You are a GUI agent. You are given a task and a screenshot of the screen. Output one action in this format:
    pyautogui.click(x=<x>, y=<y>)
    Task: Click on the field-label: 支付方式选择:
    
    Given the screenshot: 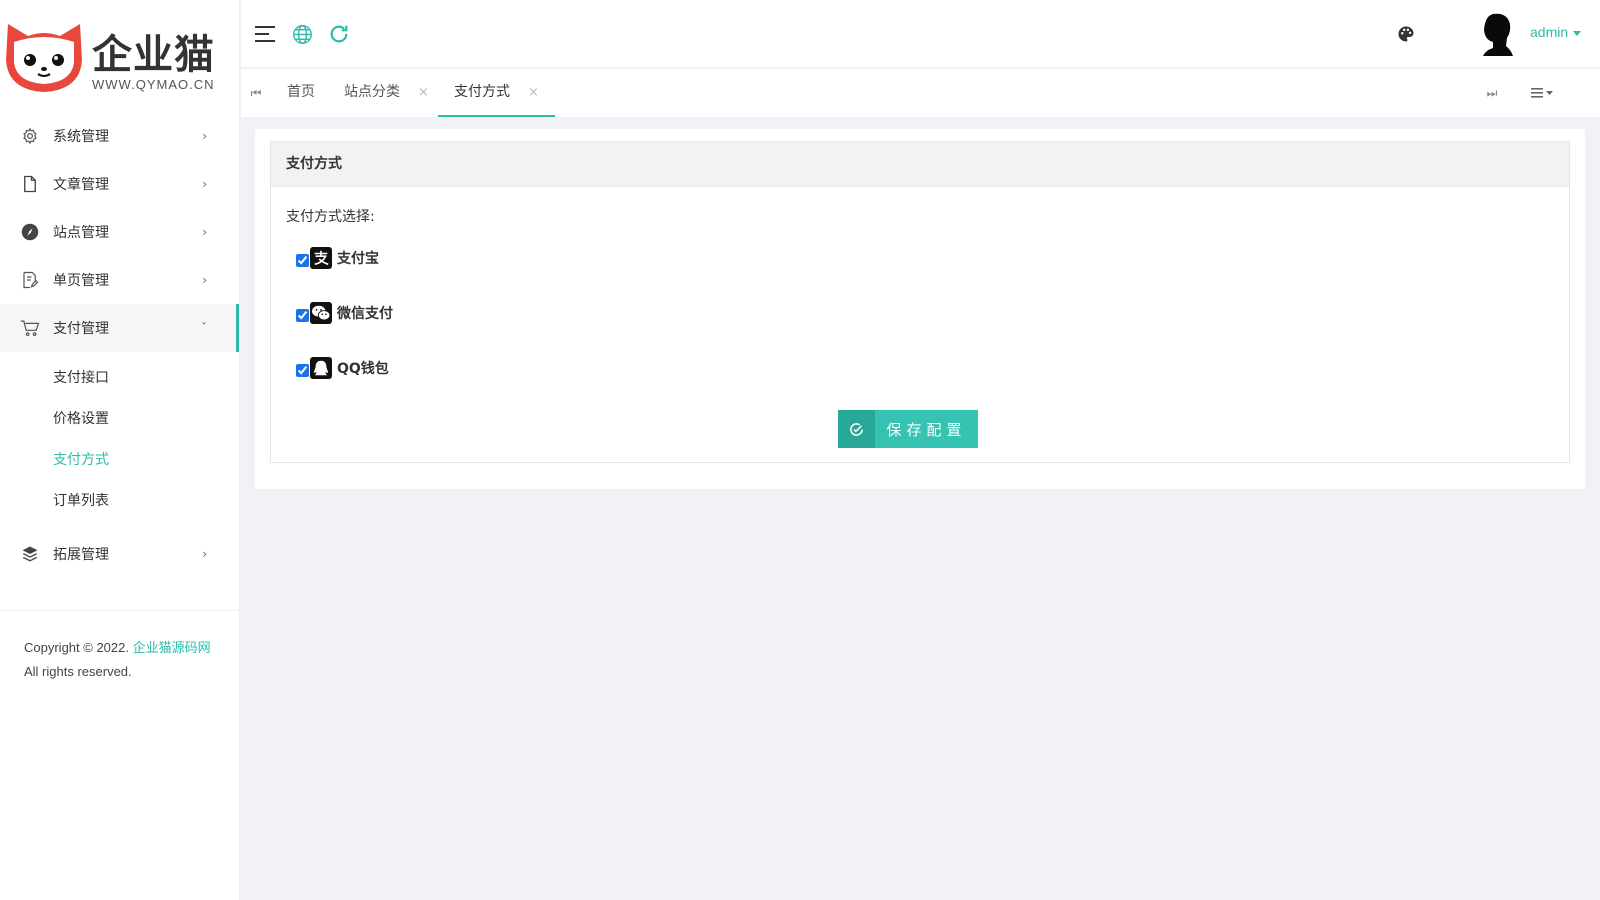 What is the action you would take?
    pyautogui.click(x=330, y=217)
    